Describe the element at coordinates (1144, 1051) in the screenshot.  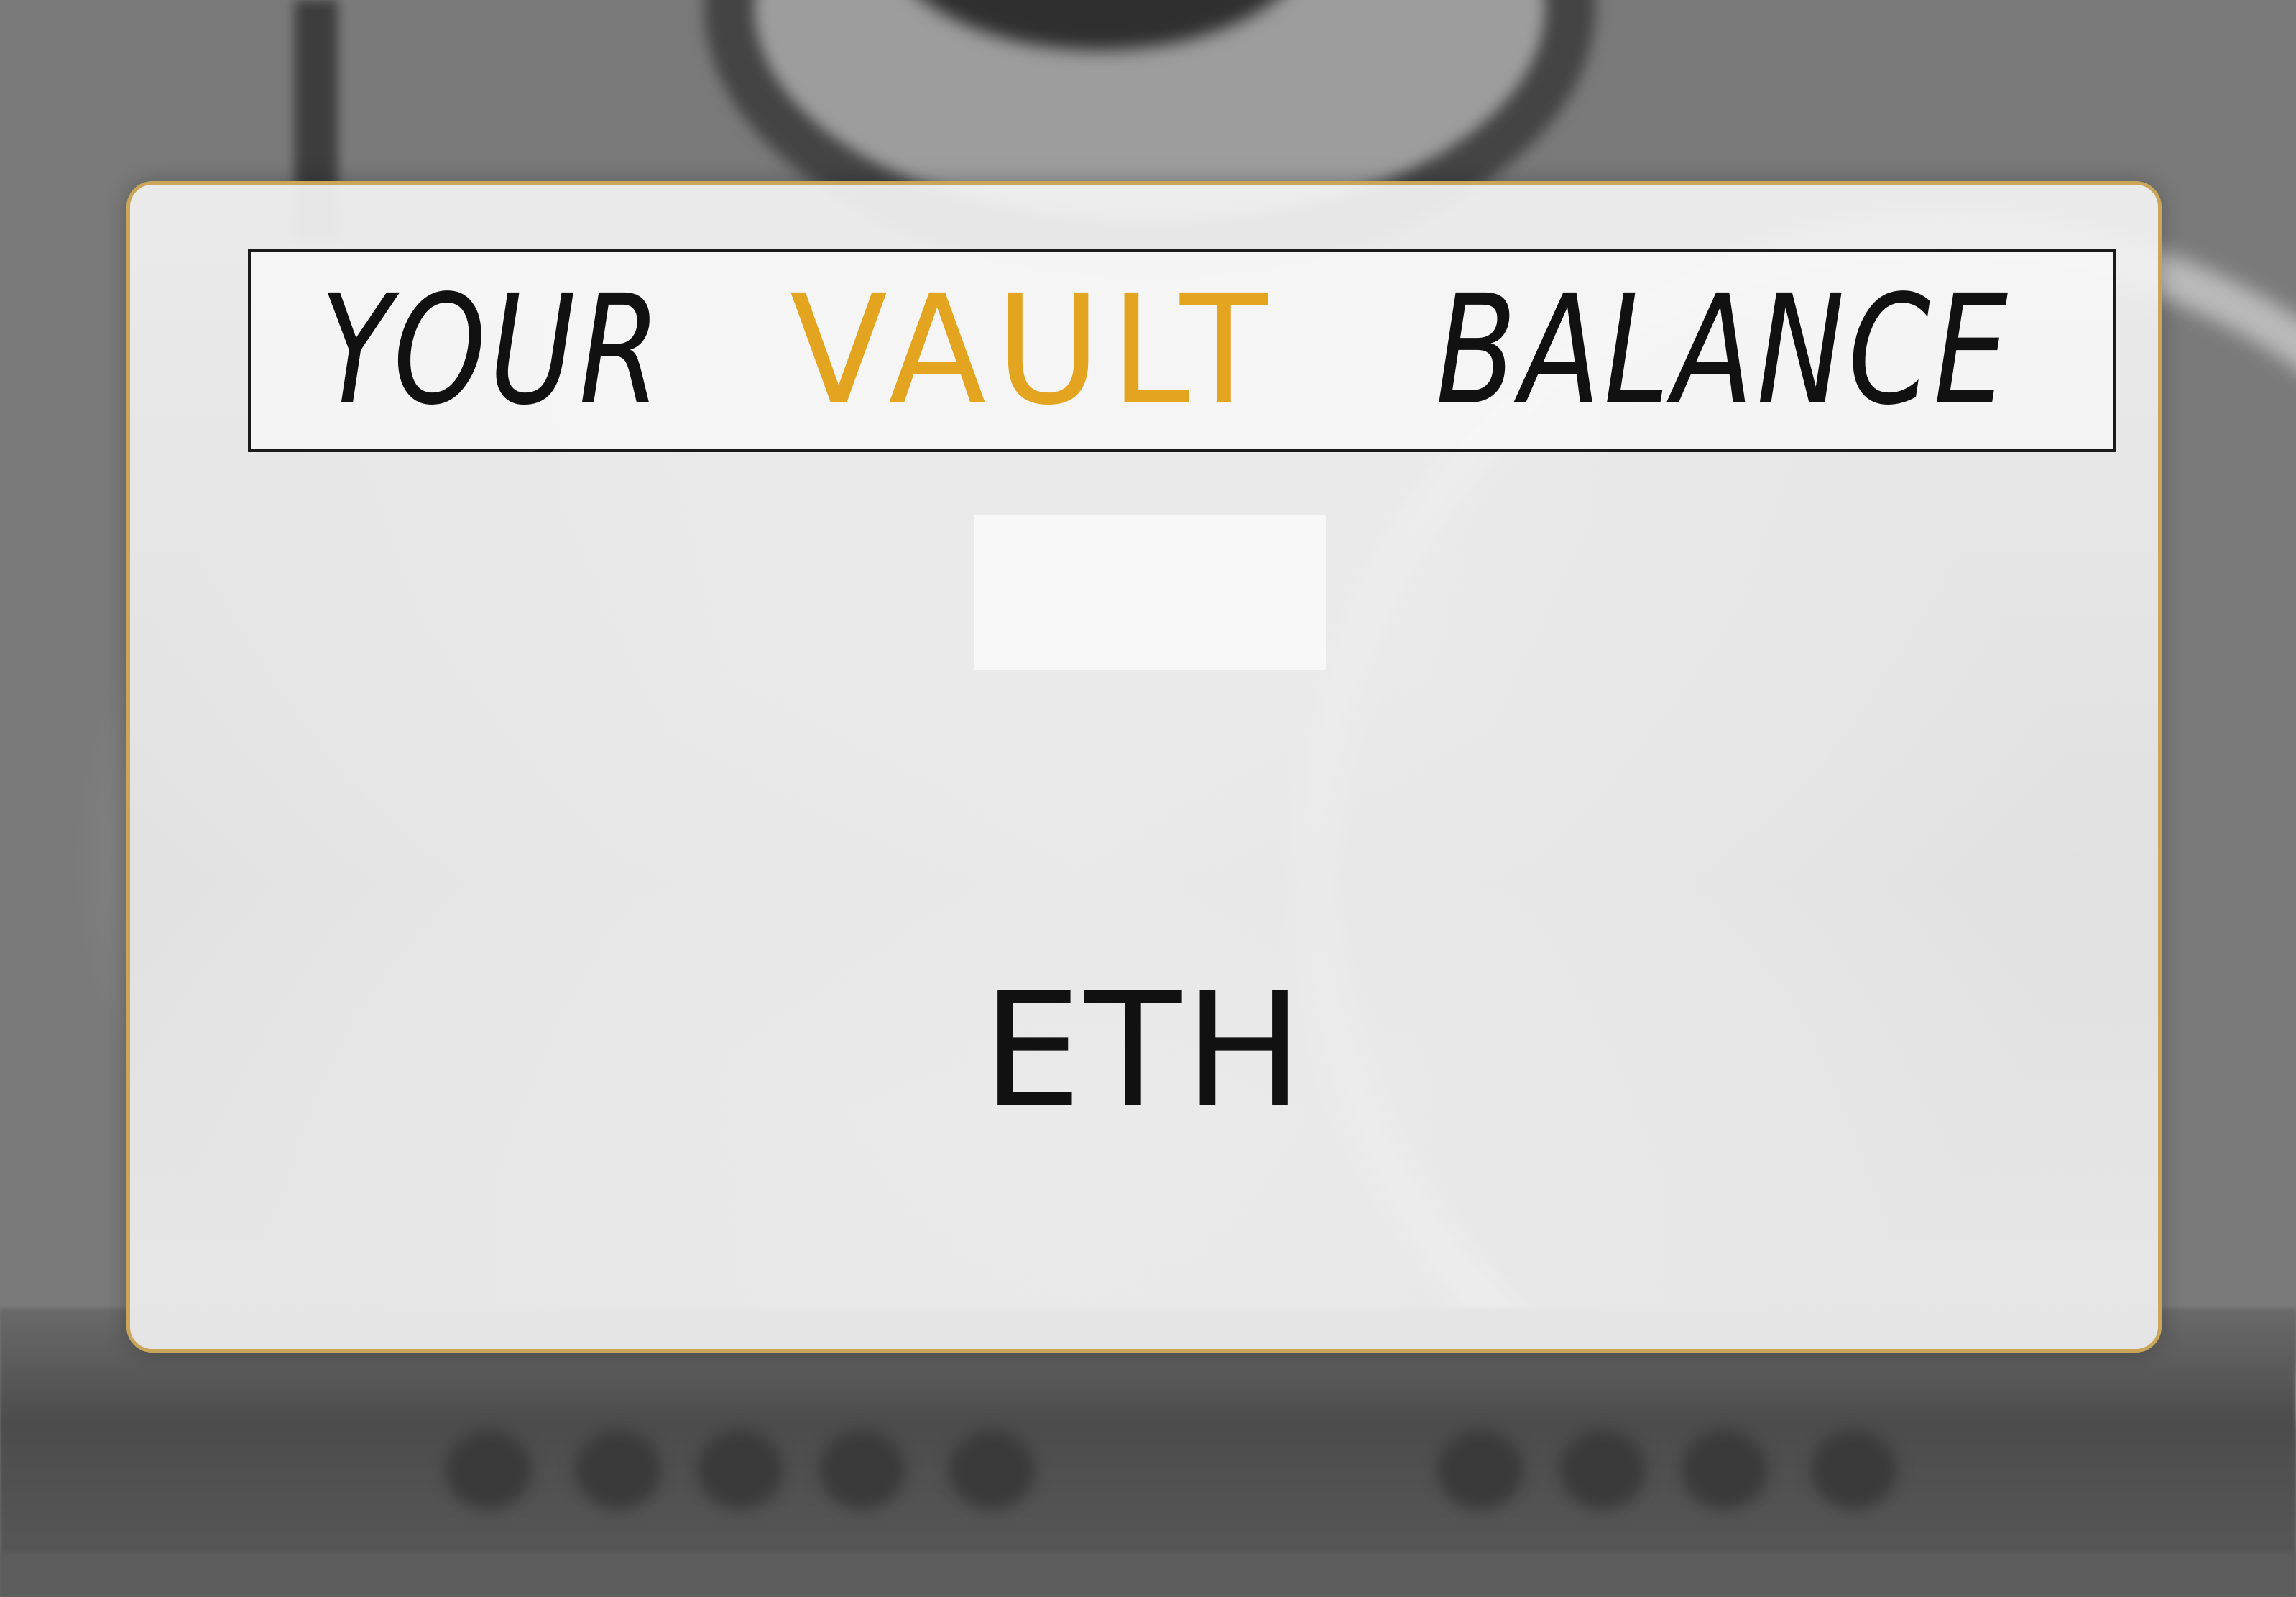
I see `currency-label: ETH` at that location.